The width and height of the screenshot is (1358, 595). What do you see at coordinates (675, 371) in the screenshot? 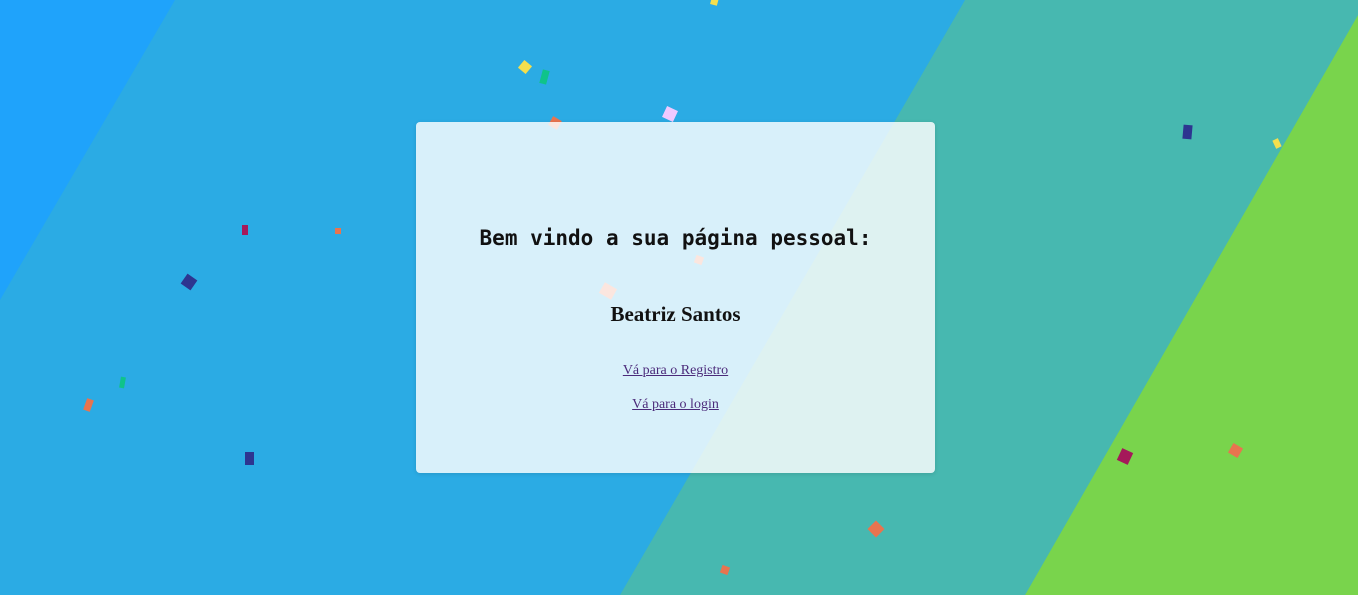
I see `register-link: Vá para o Registro` at bounding box center [675, 371].